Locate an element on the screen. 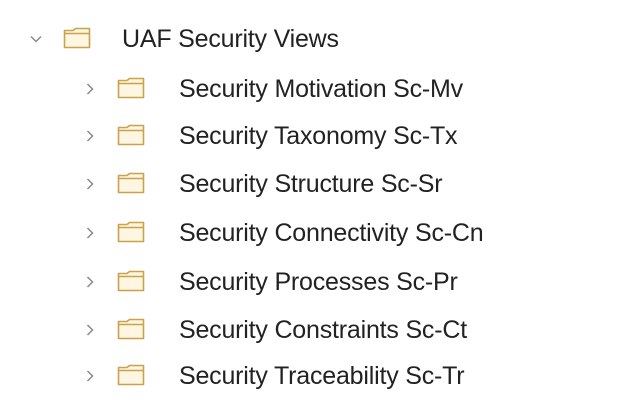 This screenshot has width=621, height=407. tree-node-label: Security Motivation Sc-Mv is located at coordinates (321, 89).